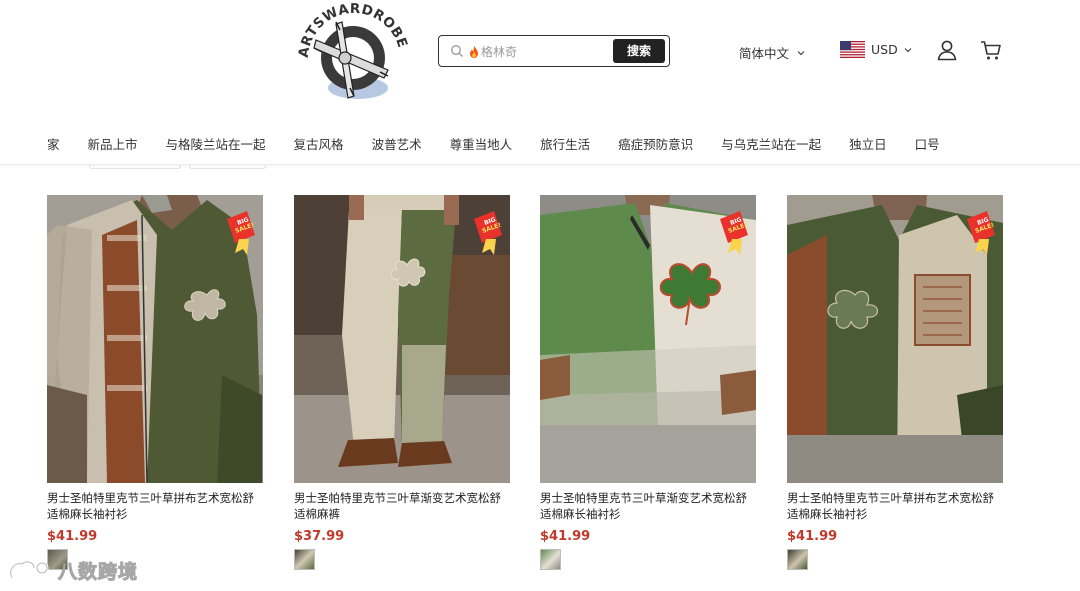 The width and height of the screenshot is (1080, 591). I want to click on nav-item-stand-with-greenland: 与格陵兰站在一起, so click(216, 143).